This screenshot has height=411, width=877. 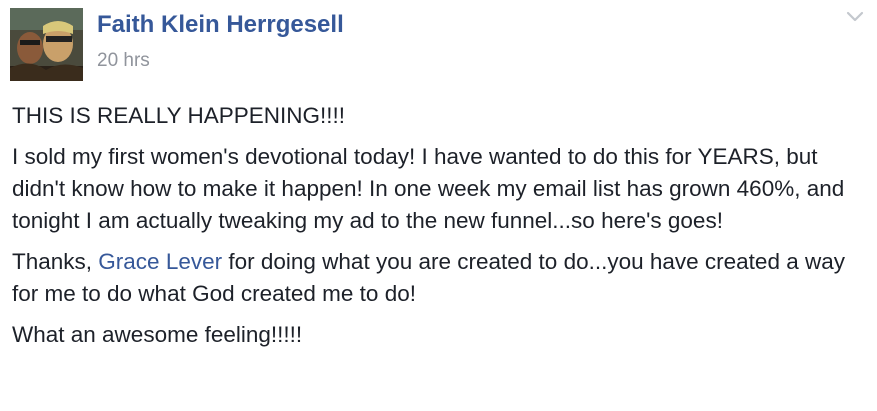 I want to click on chevron-down-icon, so click(x=855, y=16).